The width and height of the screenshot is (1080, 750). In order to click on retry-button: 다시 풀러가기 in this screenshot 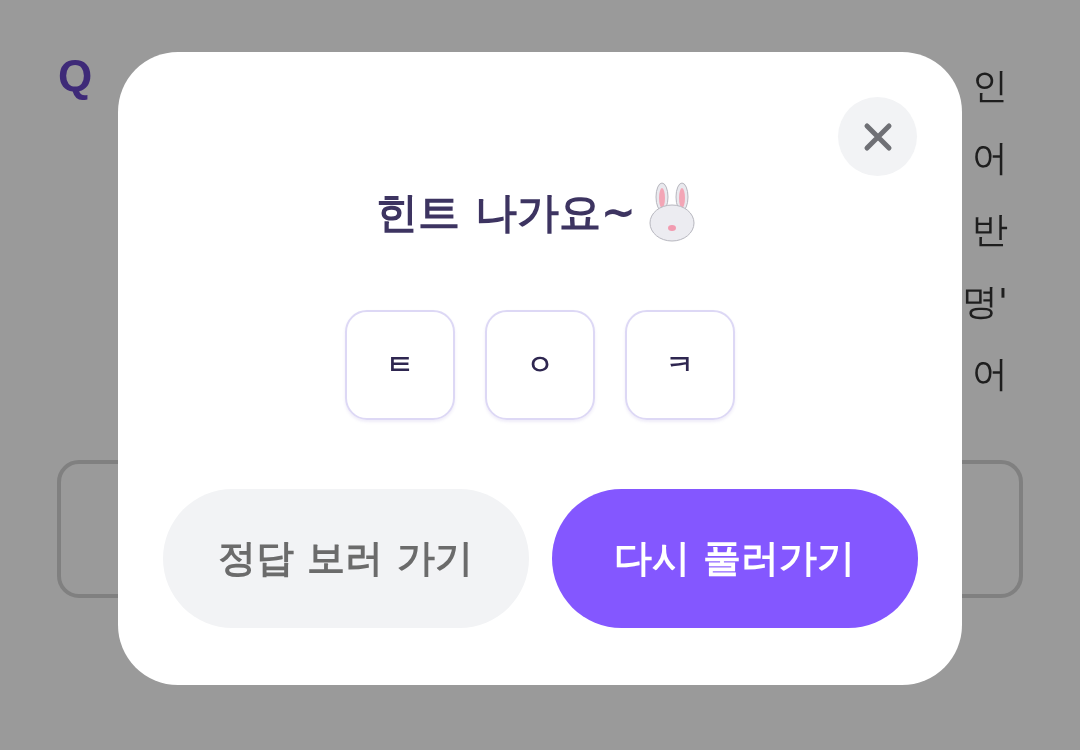, I will do `click(734, 558)`.